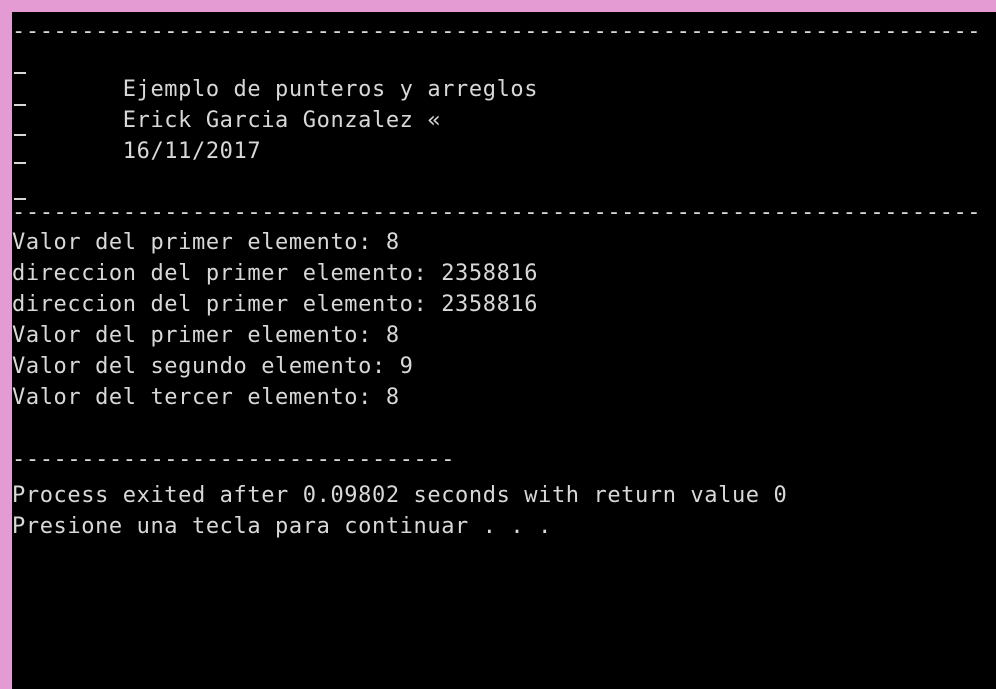  Describe the element at coordinates (206, 397) in the screenshot. I see `output-line: Valor del tercer elemento: 8` at that location.